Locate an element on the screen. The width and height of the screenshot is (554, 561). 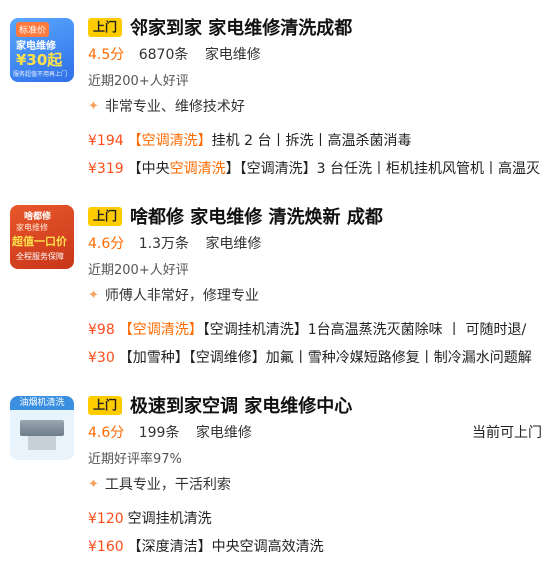
deal-description: 空调挂机清洗 is located at coordinates (169, 519).